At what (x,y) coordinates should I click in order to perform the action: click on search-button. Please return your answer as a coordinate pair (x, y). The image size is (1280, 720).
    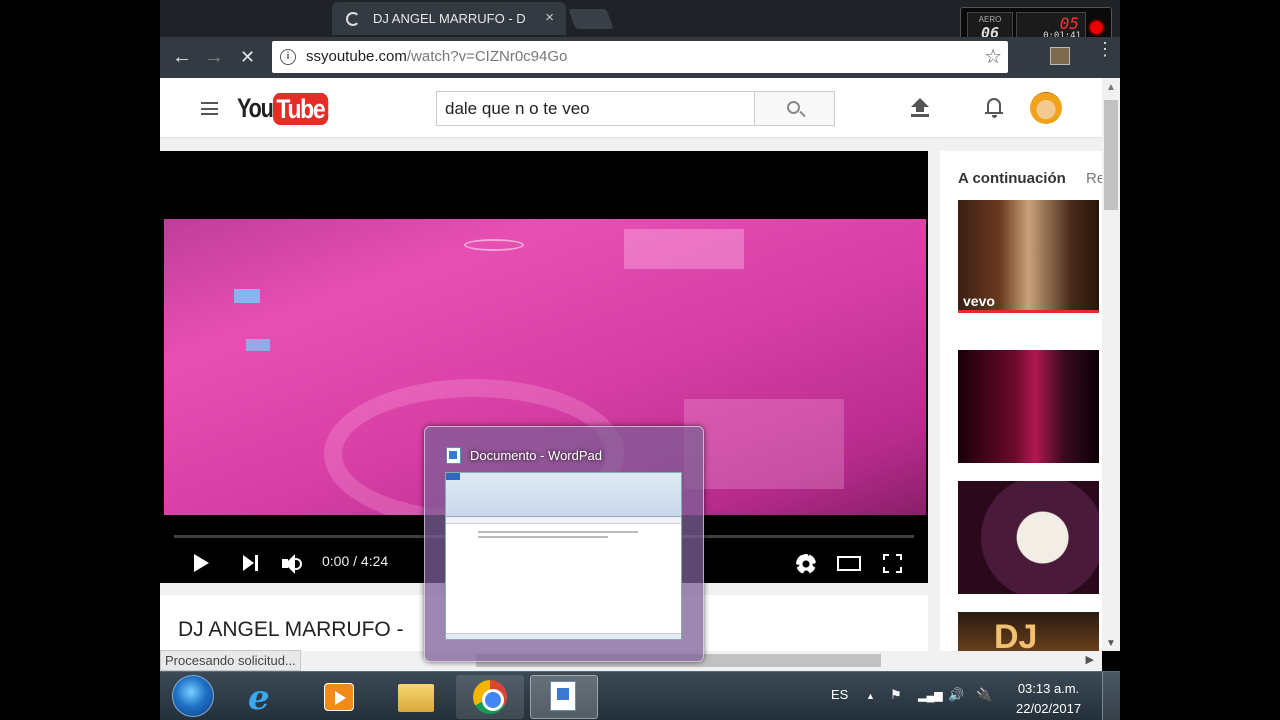
    Looking at the image, I should click on (795, 108).